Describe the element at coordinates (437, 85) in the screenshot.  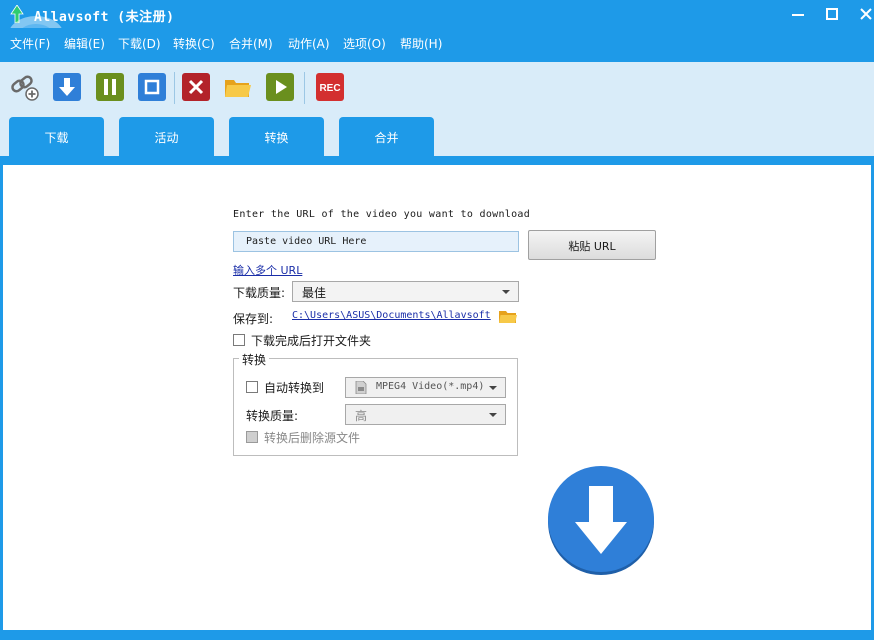
I see `toolbar: REC` at that location.